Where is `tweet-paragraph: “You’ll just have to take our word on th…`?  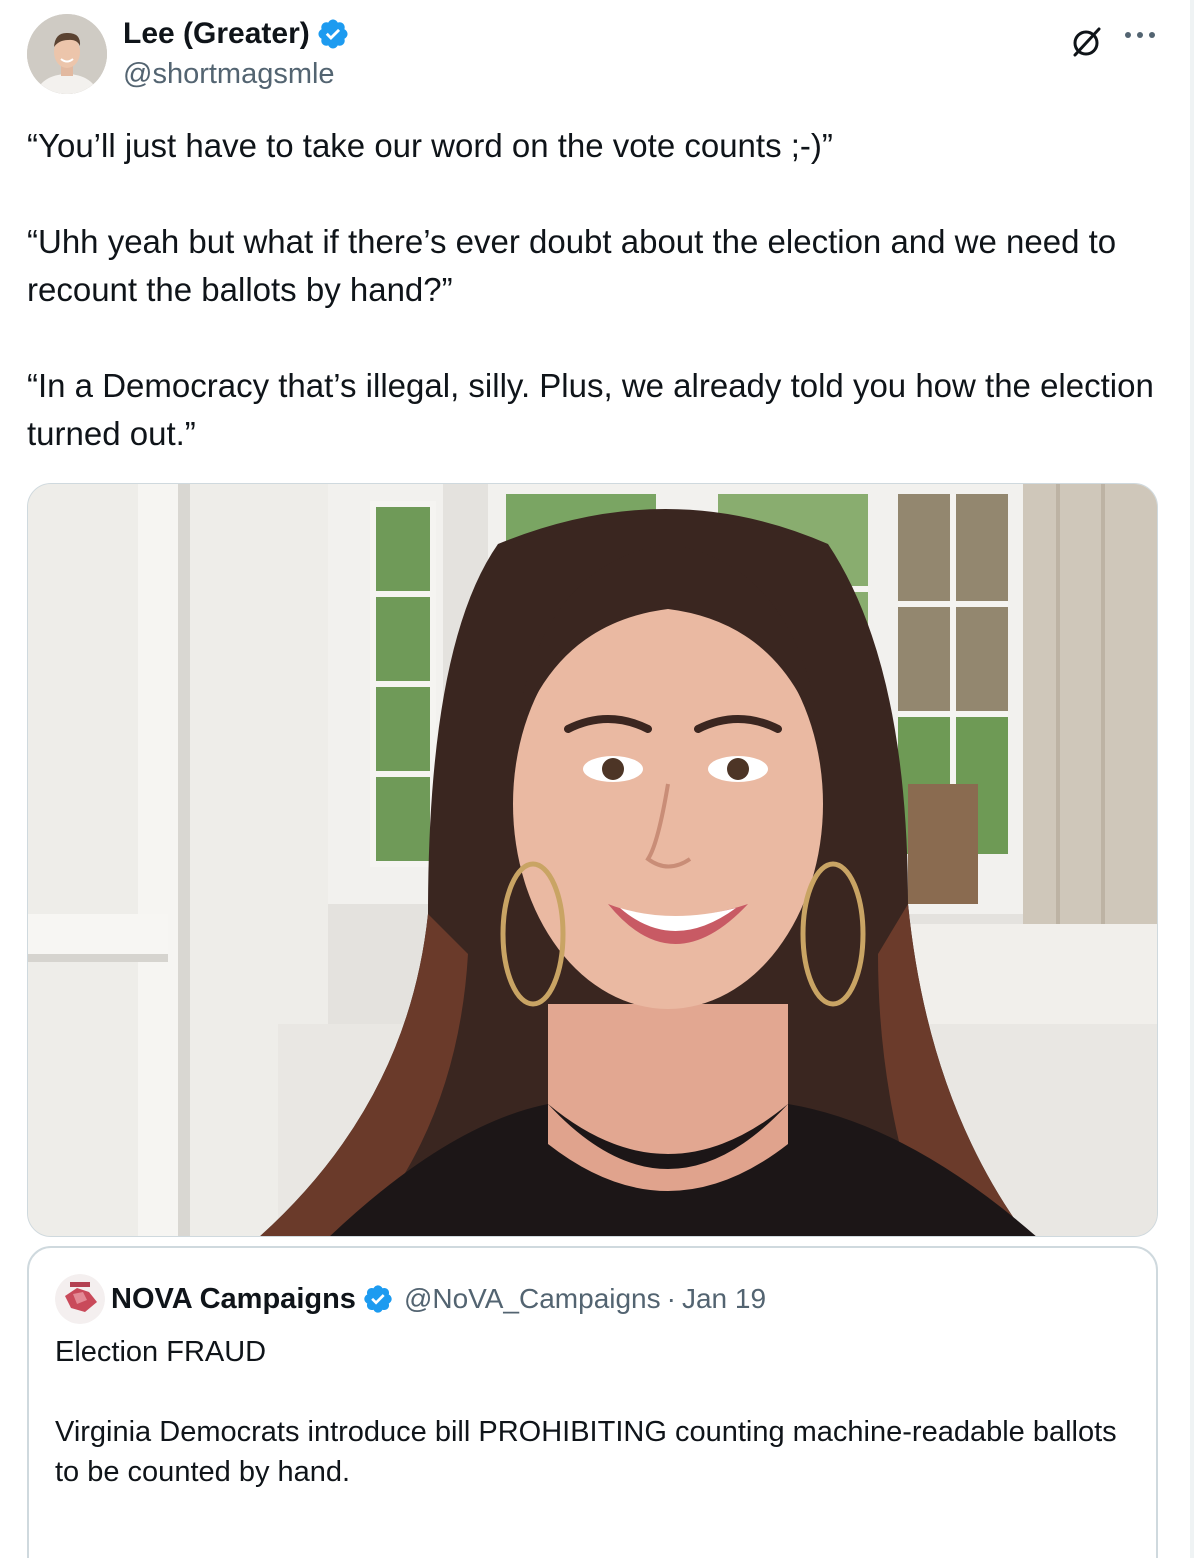 tweet-paragraph: “You’ll just have to take our word on th… is located at coordinates (430, 145).